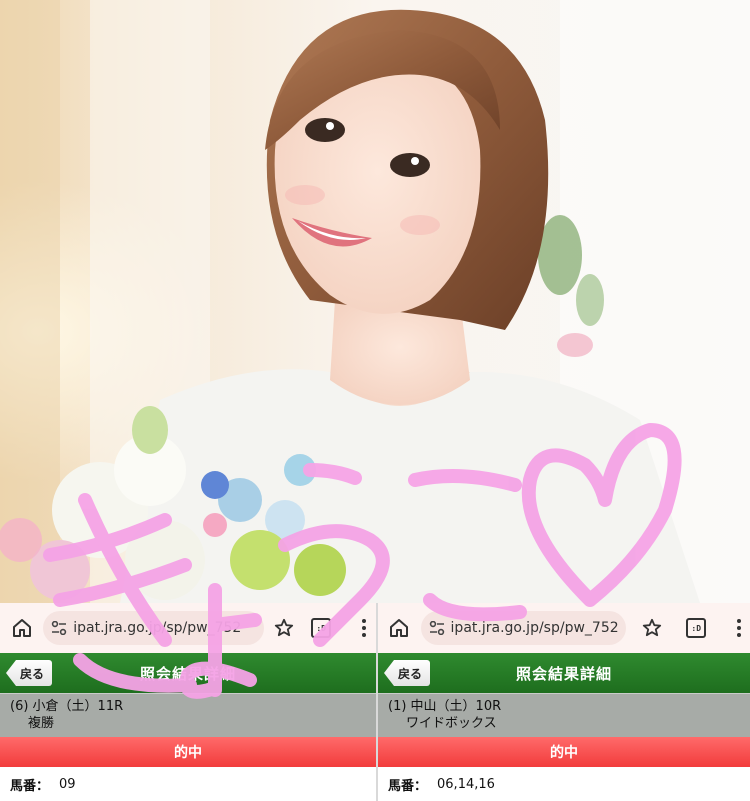 This screenshot has width=750, height=801. I want to click on race-info: (6) 小倉（土）11R 複勝, so click(188, 715).